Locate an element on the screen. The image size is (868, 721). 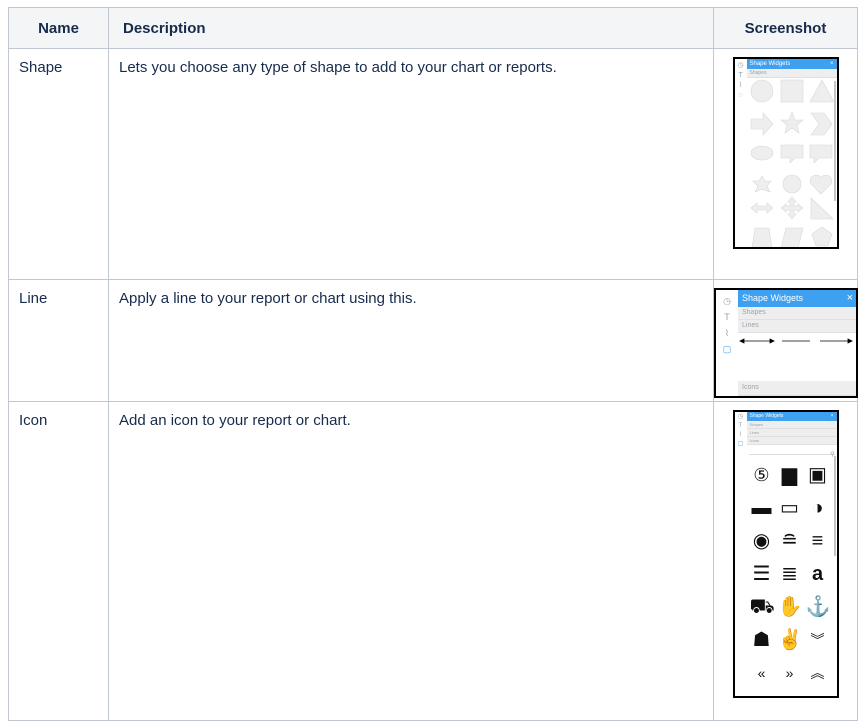
name-column-header: Name is located at coordinates (58, 28).